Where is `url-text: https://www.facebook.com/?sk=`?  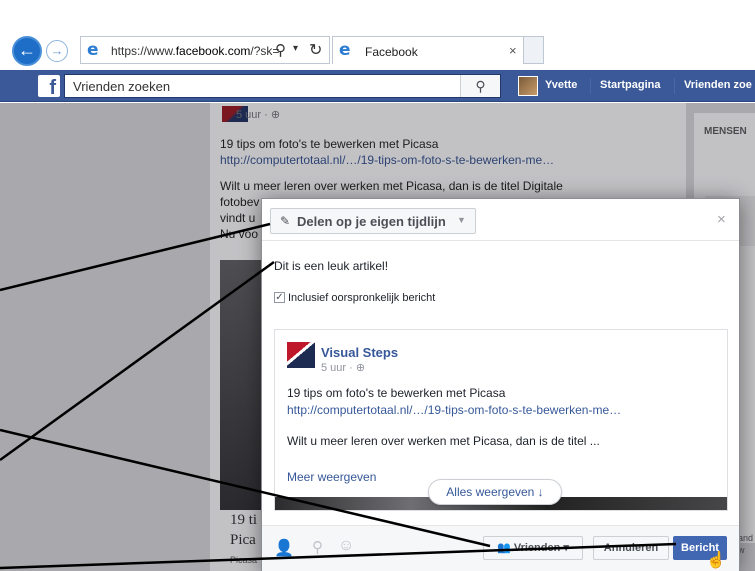
url-text: https://www.facebook.com/?sk= is located at coordinates (195, 51).